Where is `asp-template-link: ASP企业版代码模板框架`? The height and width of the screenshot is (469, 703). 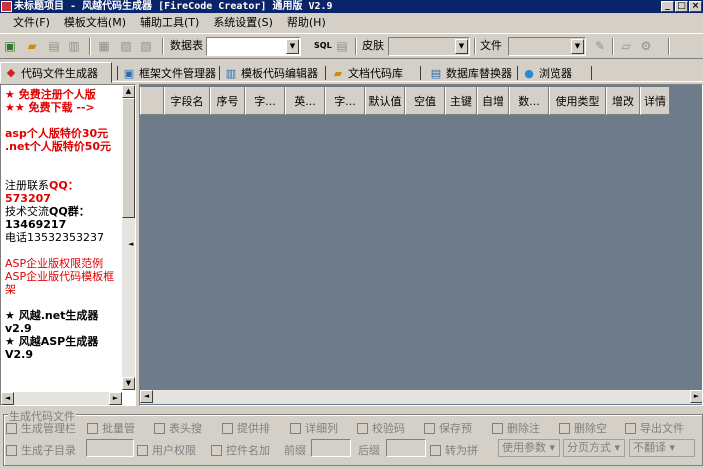
asp-template-link: ASP企业版代码模板框架 is located at coordinates (61, 283).